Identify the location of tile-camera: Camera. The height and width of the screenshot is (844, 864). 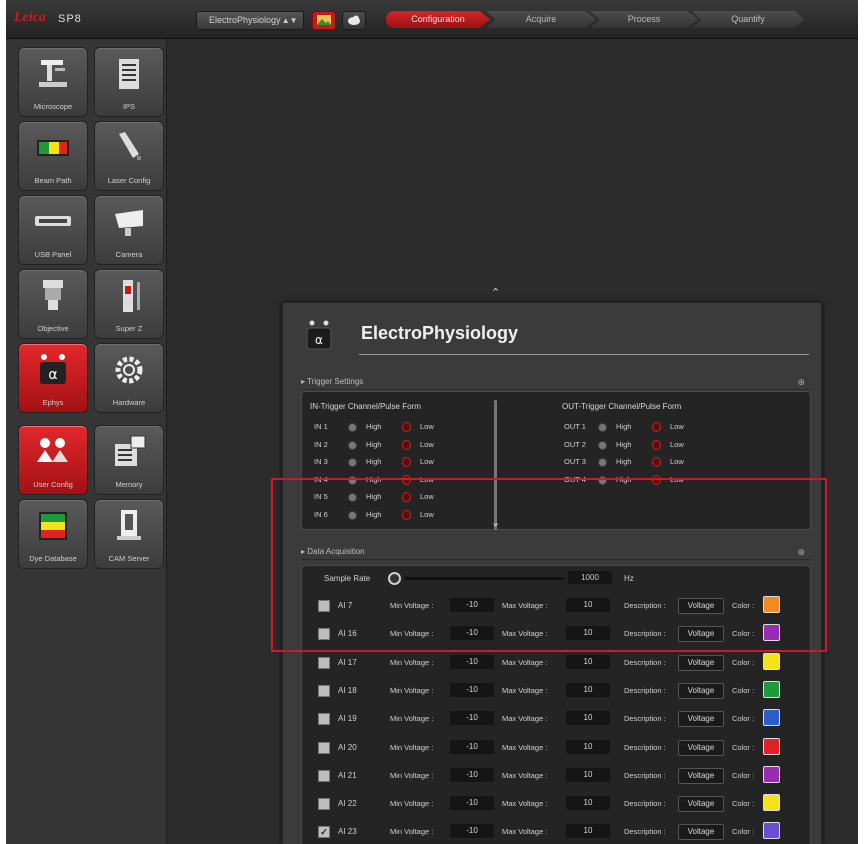
(129, 230).